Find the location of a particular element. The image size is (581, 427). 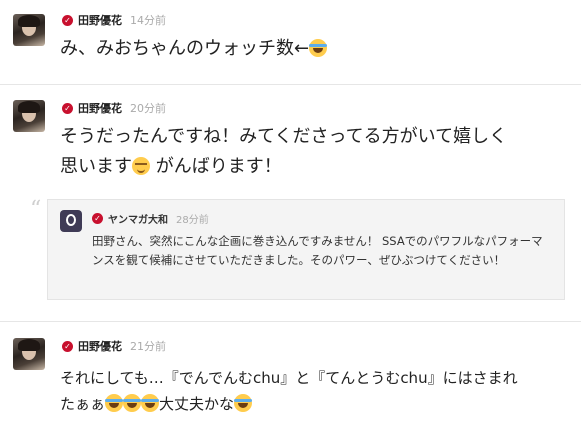

post-text: そうだったんですね！みてくださってる方がいて嬉しく 思います がんばります！ is located at coordinates (312, 152).